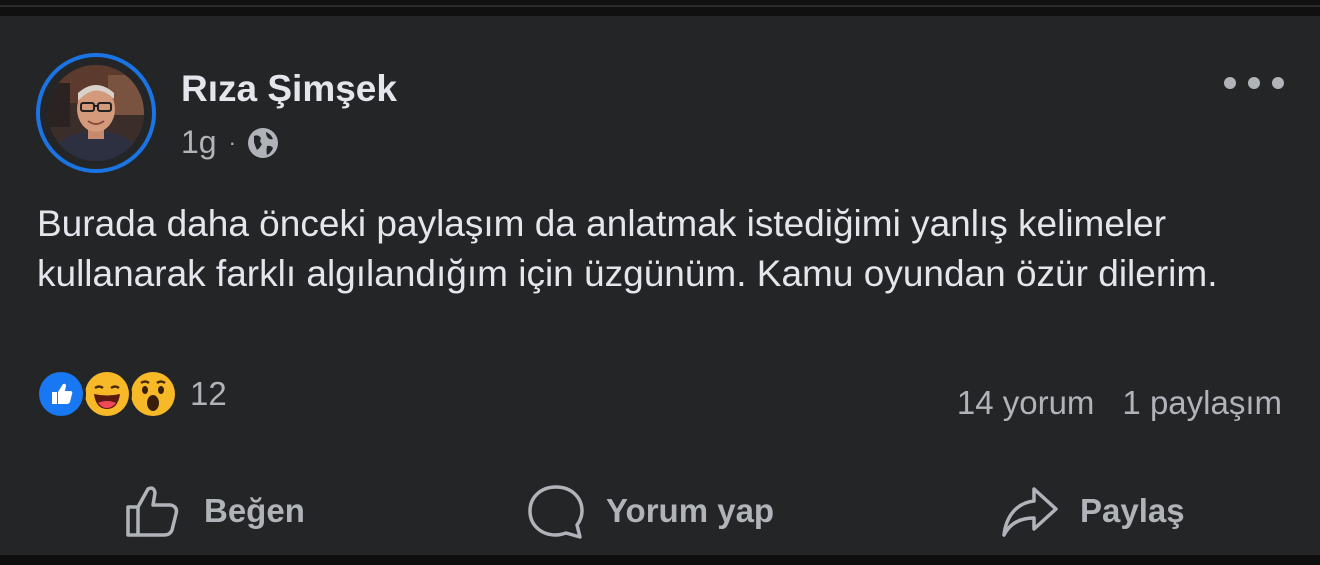 The width and height of the screenshot is (1320, 565). I want to click on post-actions: Beğen Yorum yap Paylaş, so click(660, 511).